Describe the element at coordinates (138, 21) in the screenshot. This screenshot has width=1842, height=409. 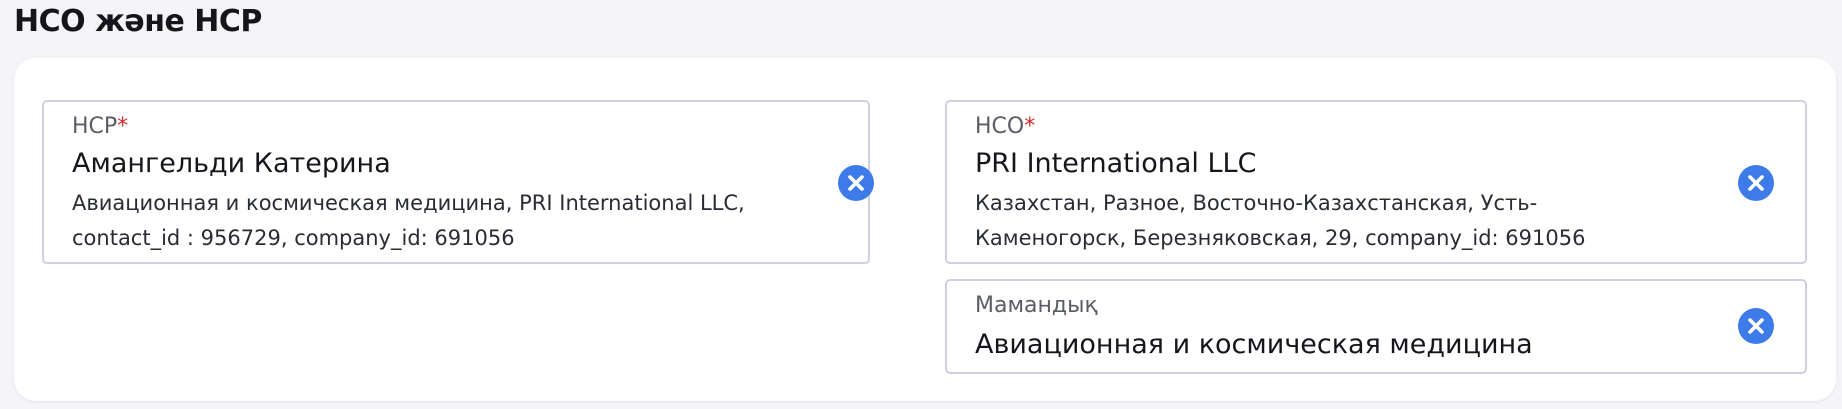
I see `section-title: НСО және НСР` at that location.